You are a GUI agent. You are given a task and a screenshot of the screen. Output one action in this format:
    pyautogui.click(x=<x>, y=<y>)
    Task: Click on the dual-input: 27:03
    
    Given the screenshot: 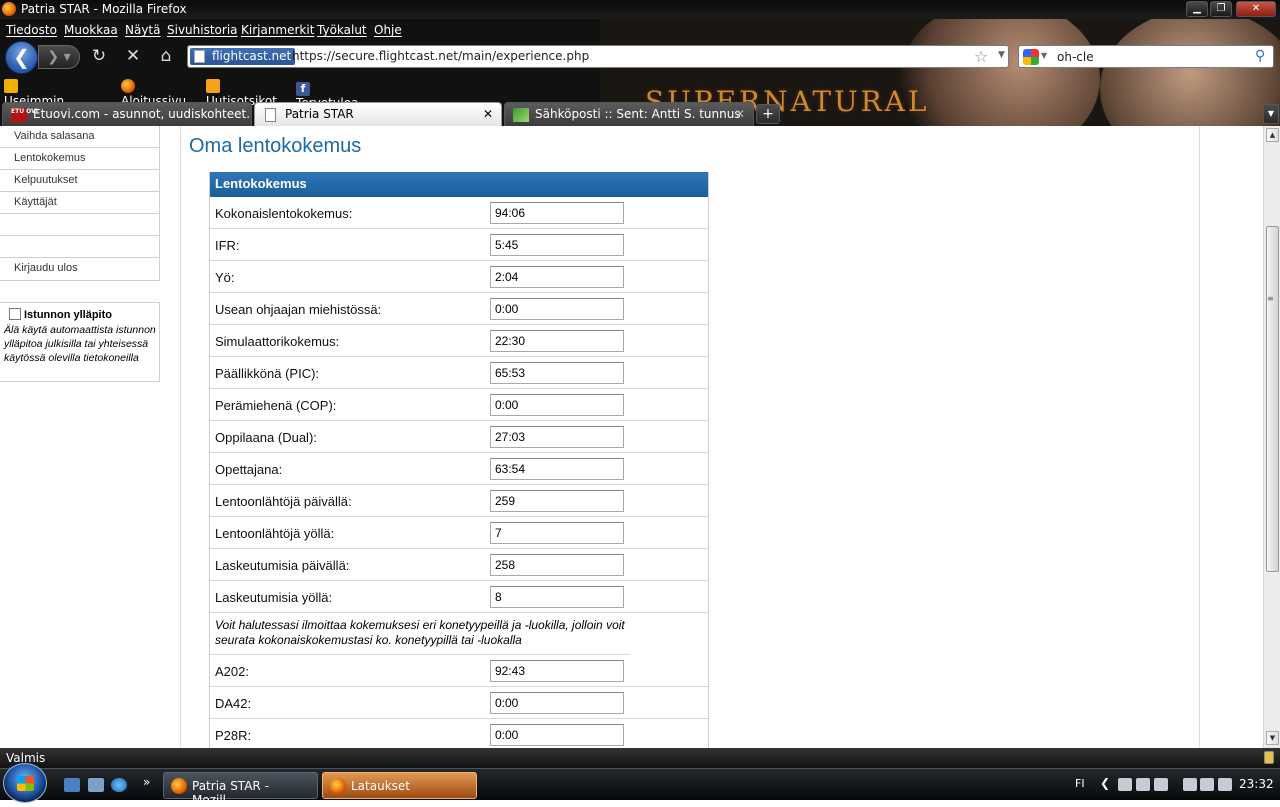 What is the action you would take?
    pyautogui.click(x=557, y=437)
    